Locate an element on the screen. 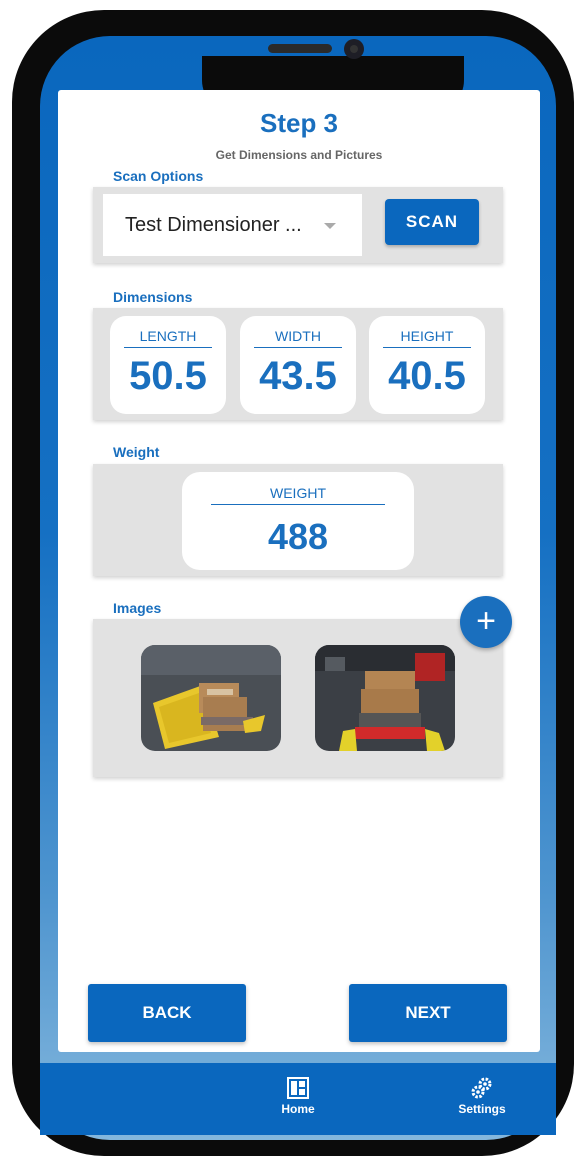  page-title: Step 3 is located at coordinates (299, 123).